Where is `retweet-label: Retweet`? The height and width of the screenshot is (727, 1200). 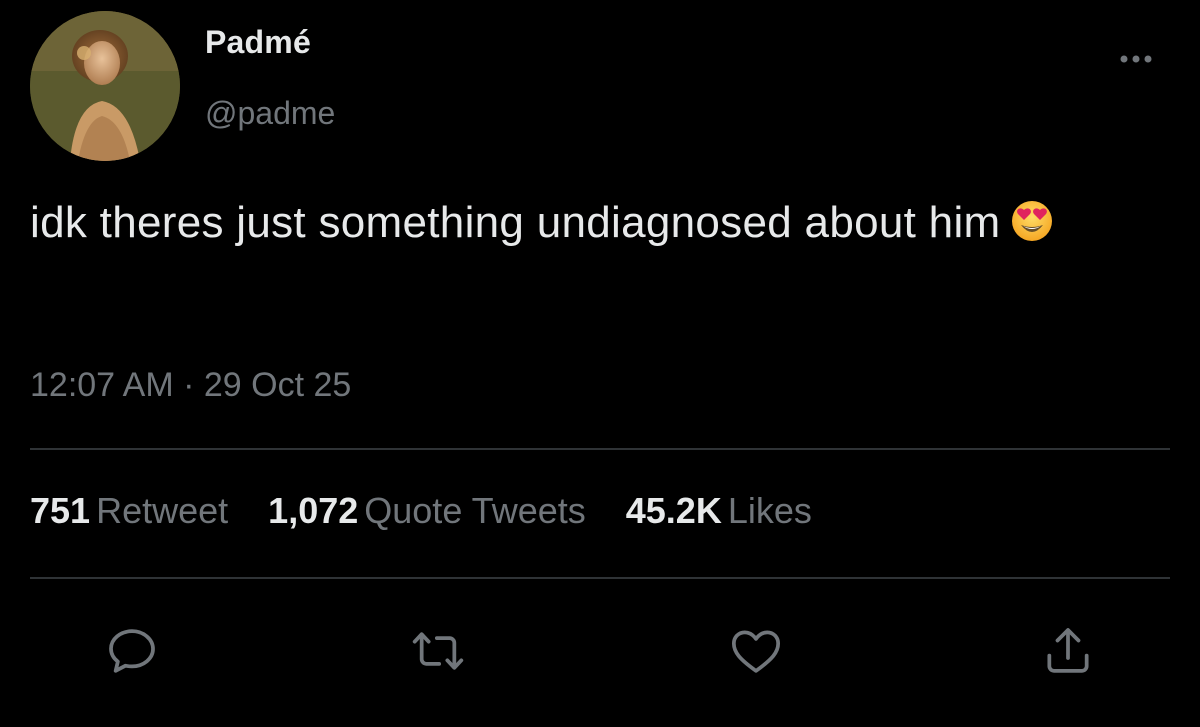
retweet-label: Retweet is located at coordinates (162, 510).